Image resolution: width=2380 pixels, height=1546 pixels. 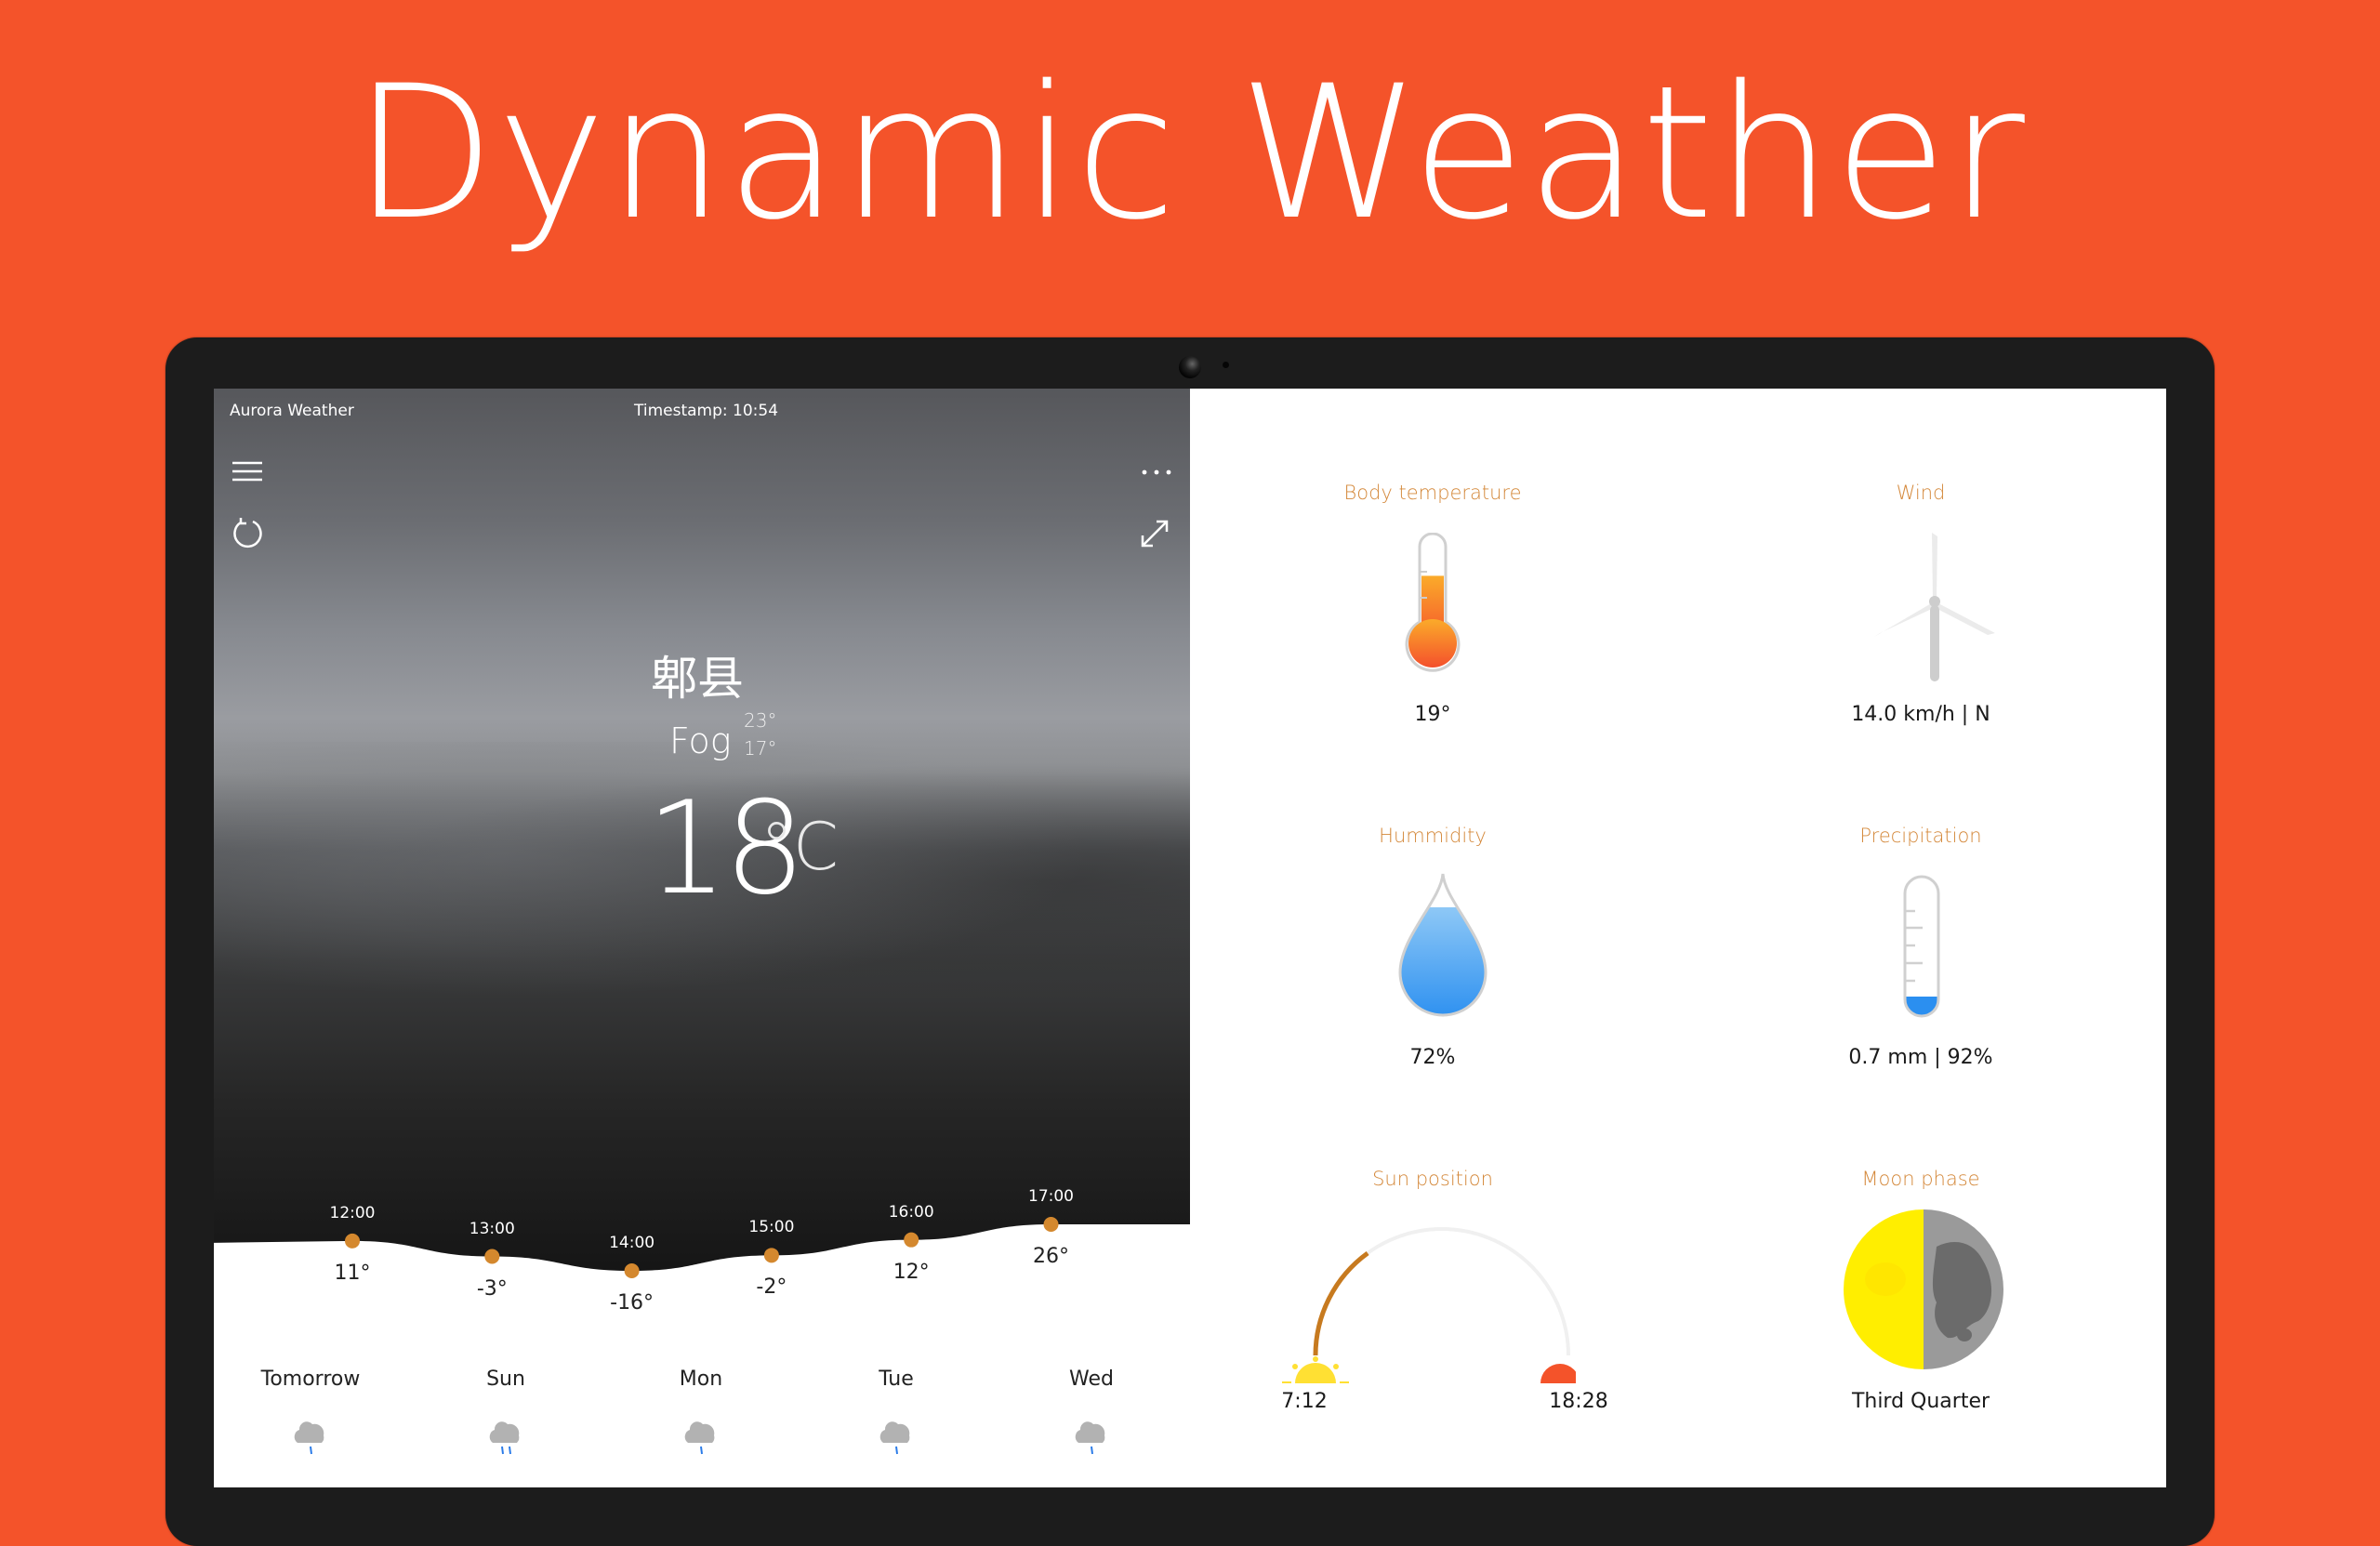 I want to click on sun-position-title: Sun position, so click(x=1432, y=1179).